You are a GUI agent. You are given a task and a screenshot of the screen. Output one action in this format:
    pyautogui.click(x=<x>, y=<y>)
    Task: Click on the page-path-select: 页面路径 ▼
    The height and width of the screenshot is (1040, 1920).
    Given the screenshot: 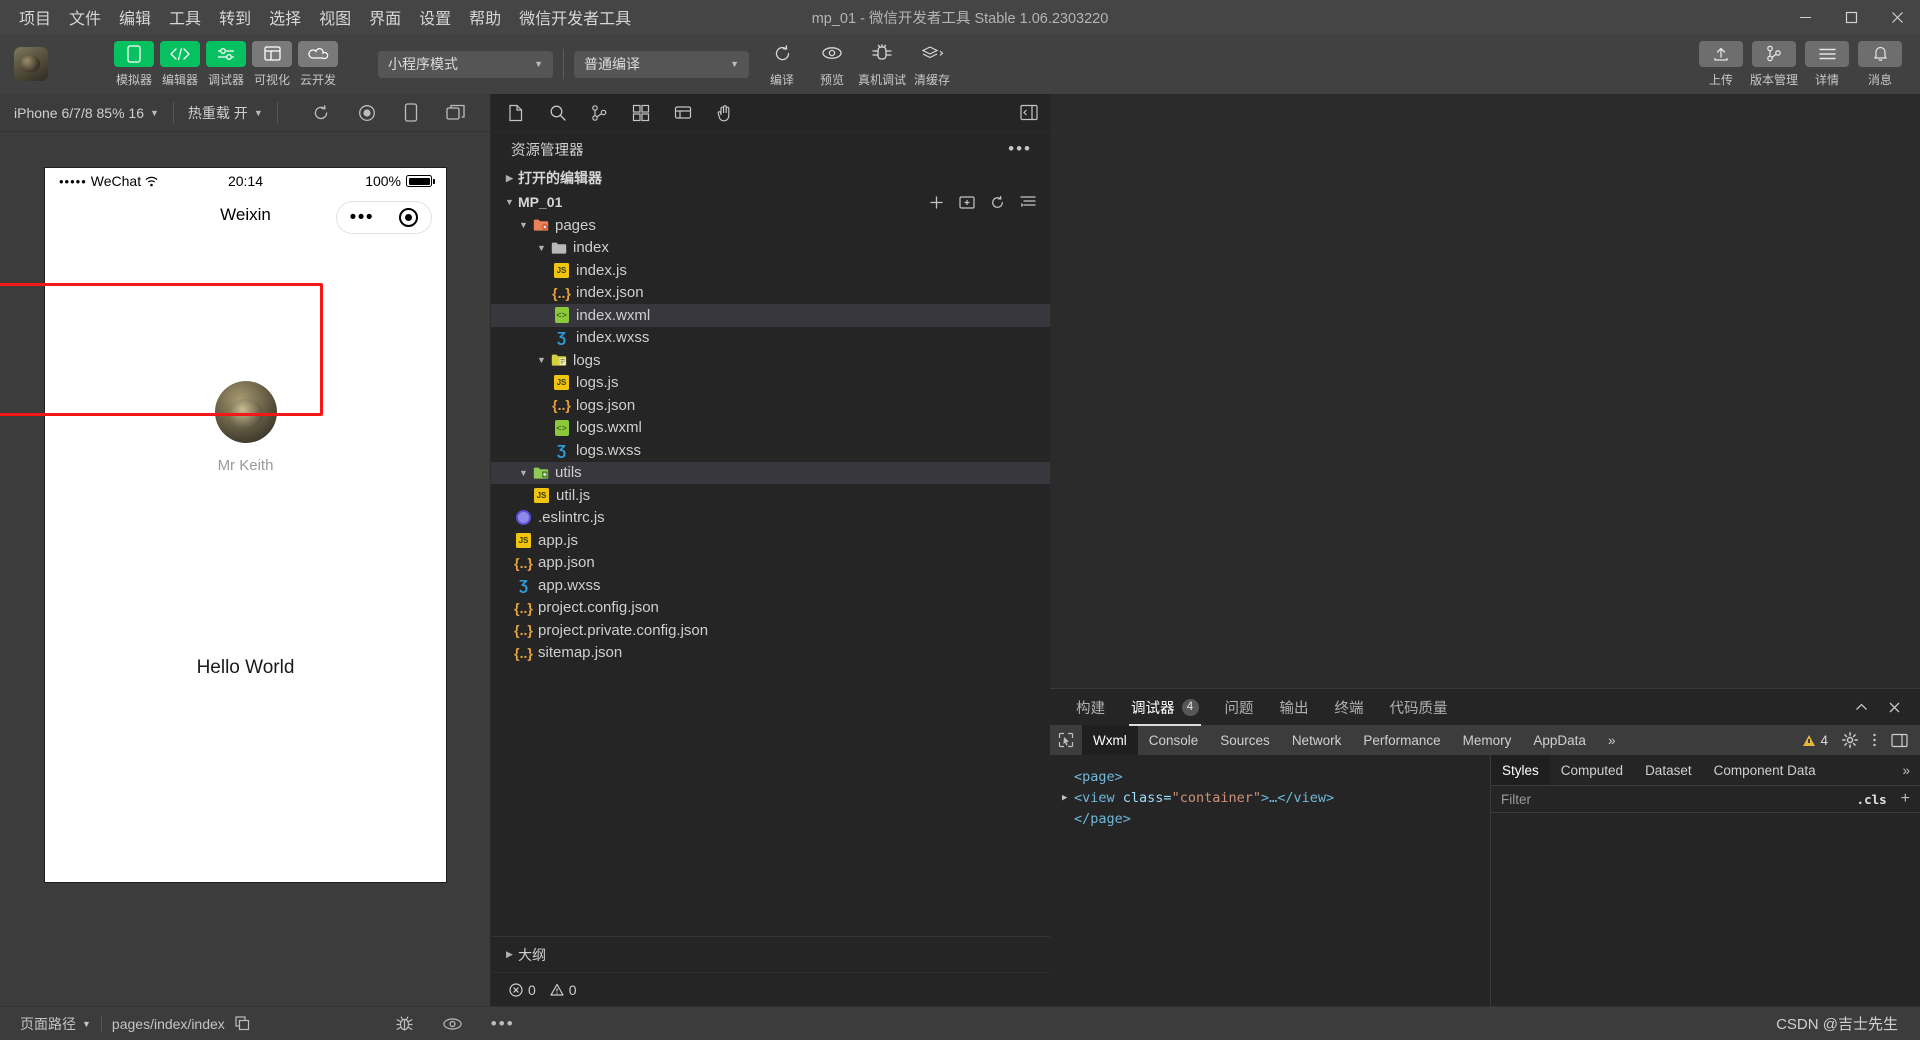 What is the action you would take?
    pyautogui.click(x=55, y=1024)
    